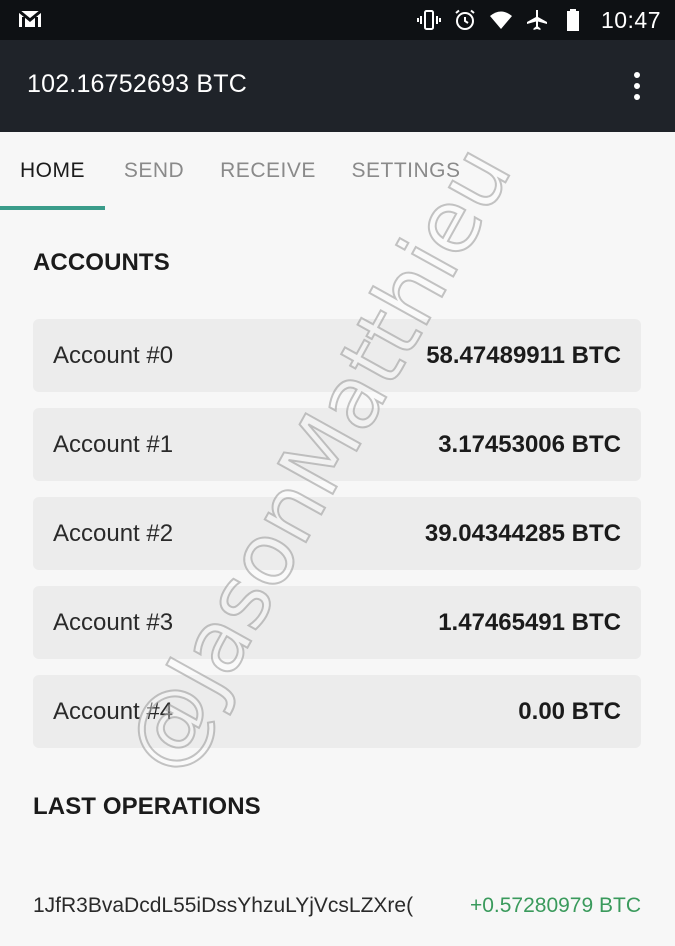 The height and width of the screenshot is (946, 675). Describe the element at coordinates (137, 84) in the screenshot. I see `total-balance-title: 102.16752693 BTC` at that location.